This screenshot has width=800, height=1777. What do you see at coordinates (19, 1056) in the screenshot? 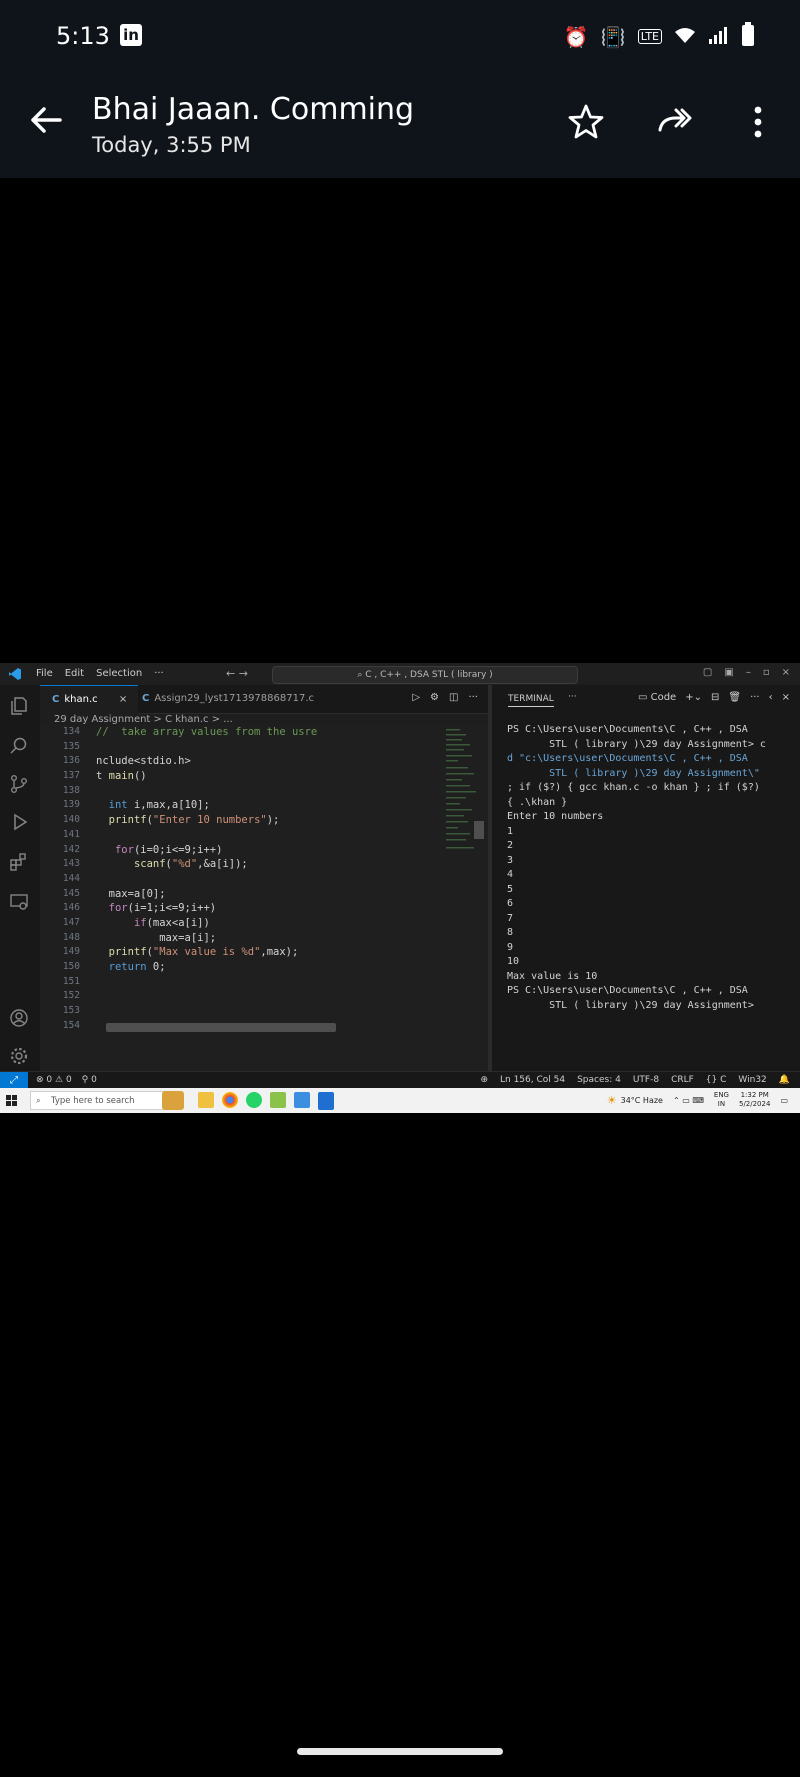
I see `settings-gear-icon` at bounding box center [19, 1056].